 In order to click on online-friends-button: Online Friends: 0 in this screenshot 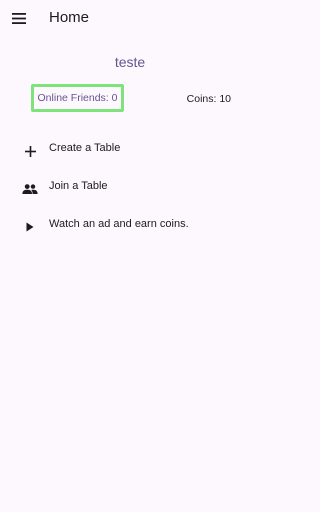, I will do `click(77, 98)`.